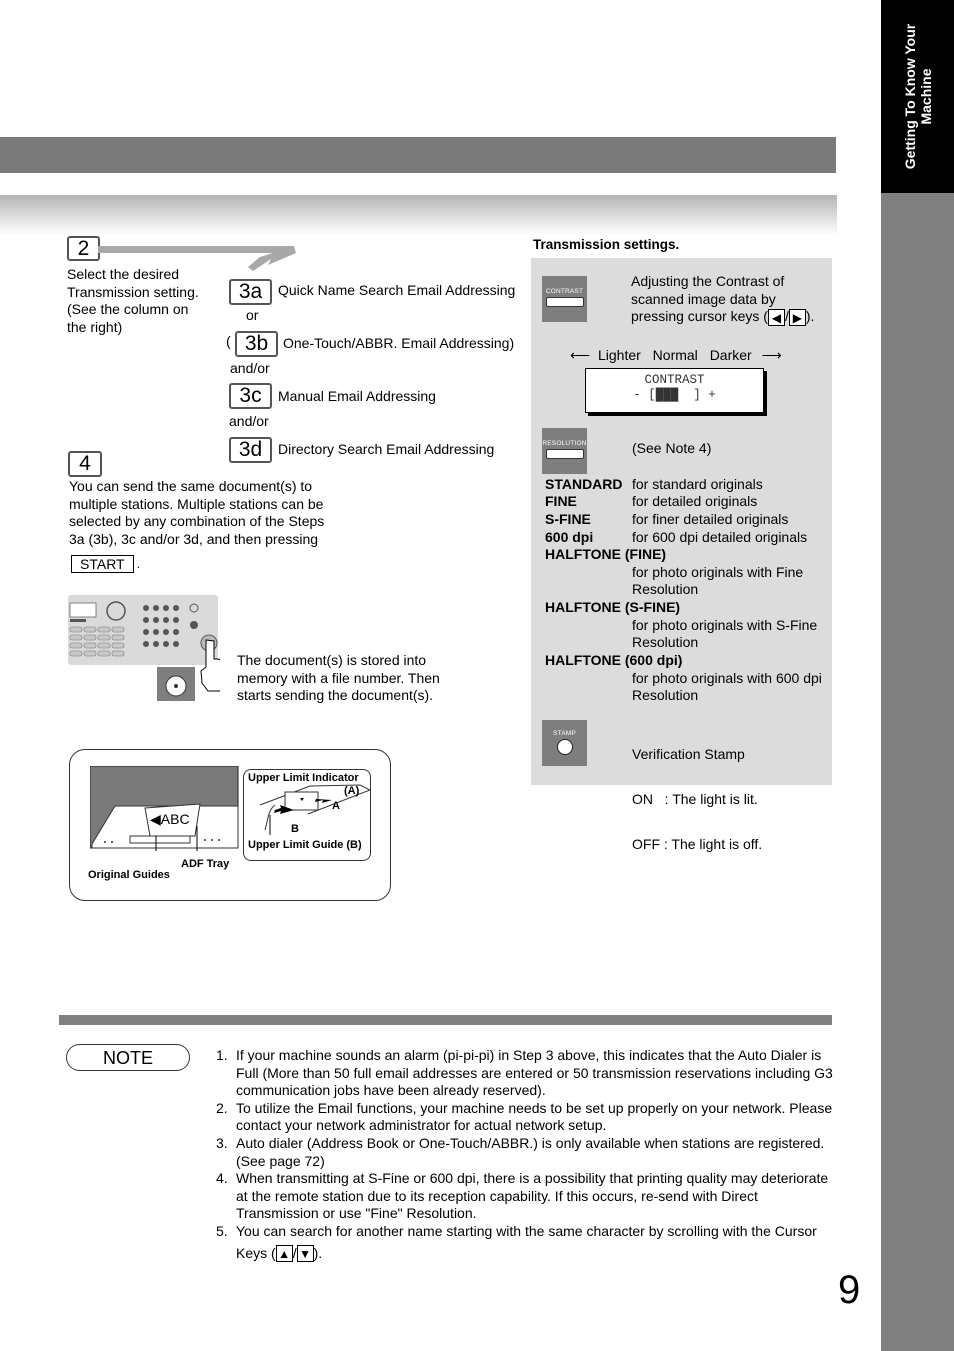 This screenshot has height=1351, width=954. What do you see at coordinates (584, 484) in the screenshot?
I see `res-option-name: STANDARD` at bounding box center [584, 484].